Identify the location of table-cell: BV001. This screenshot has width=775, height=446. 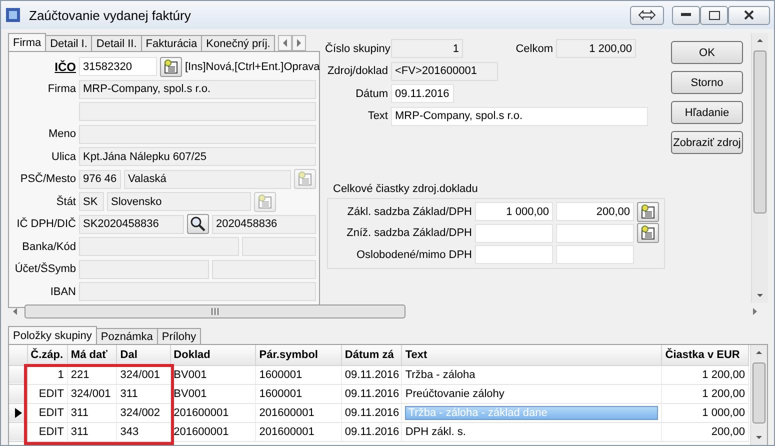
(213, 374).